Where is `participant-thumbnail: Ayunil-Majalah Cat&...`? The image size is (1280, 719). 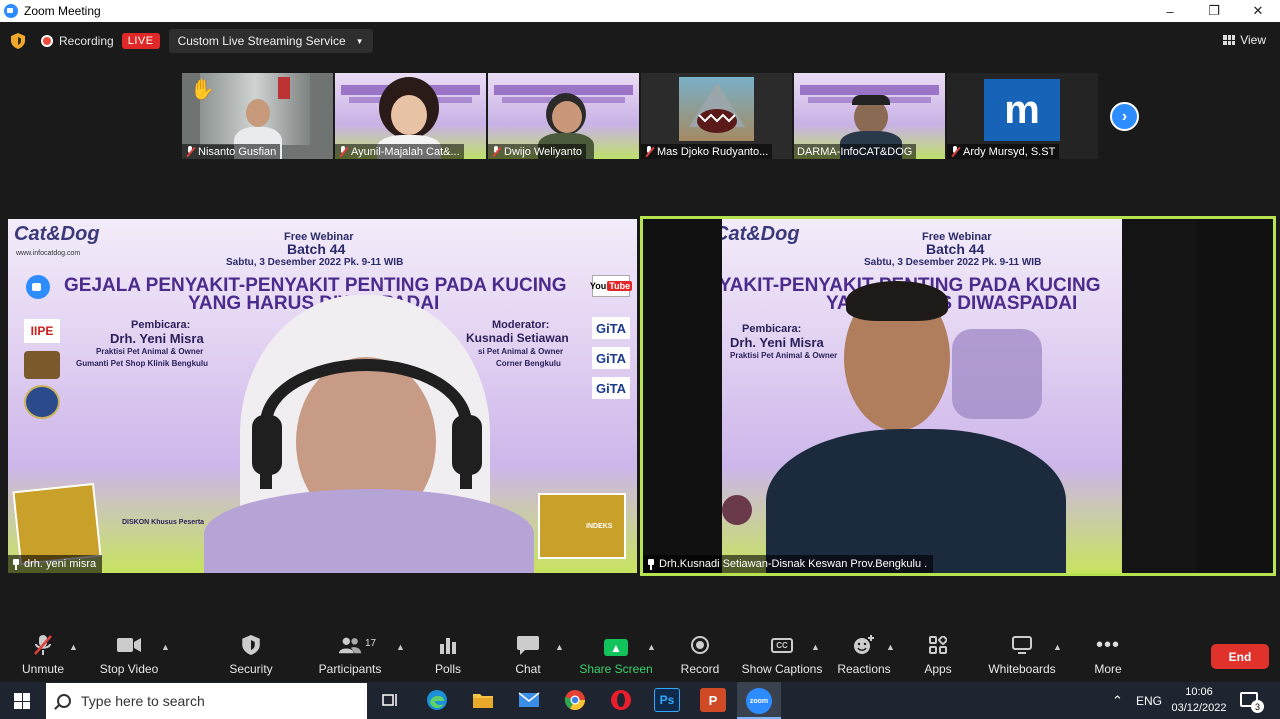 participant-thumbnail: Ayunil-Majalah Cat&... is located at coordinates (410, 116).